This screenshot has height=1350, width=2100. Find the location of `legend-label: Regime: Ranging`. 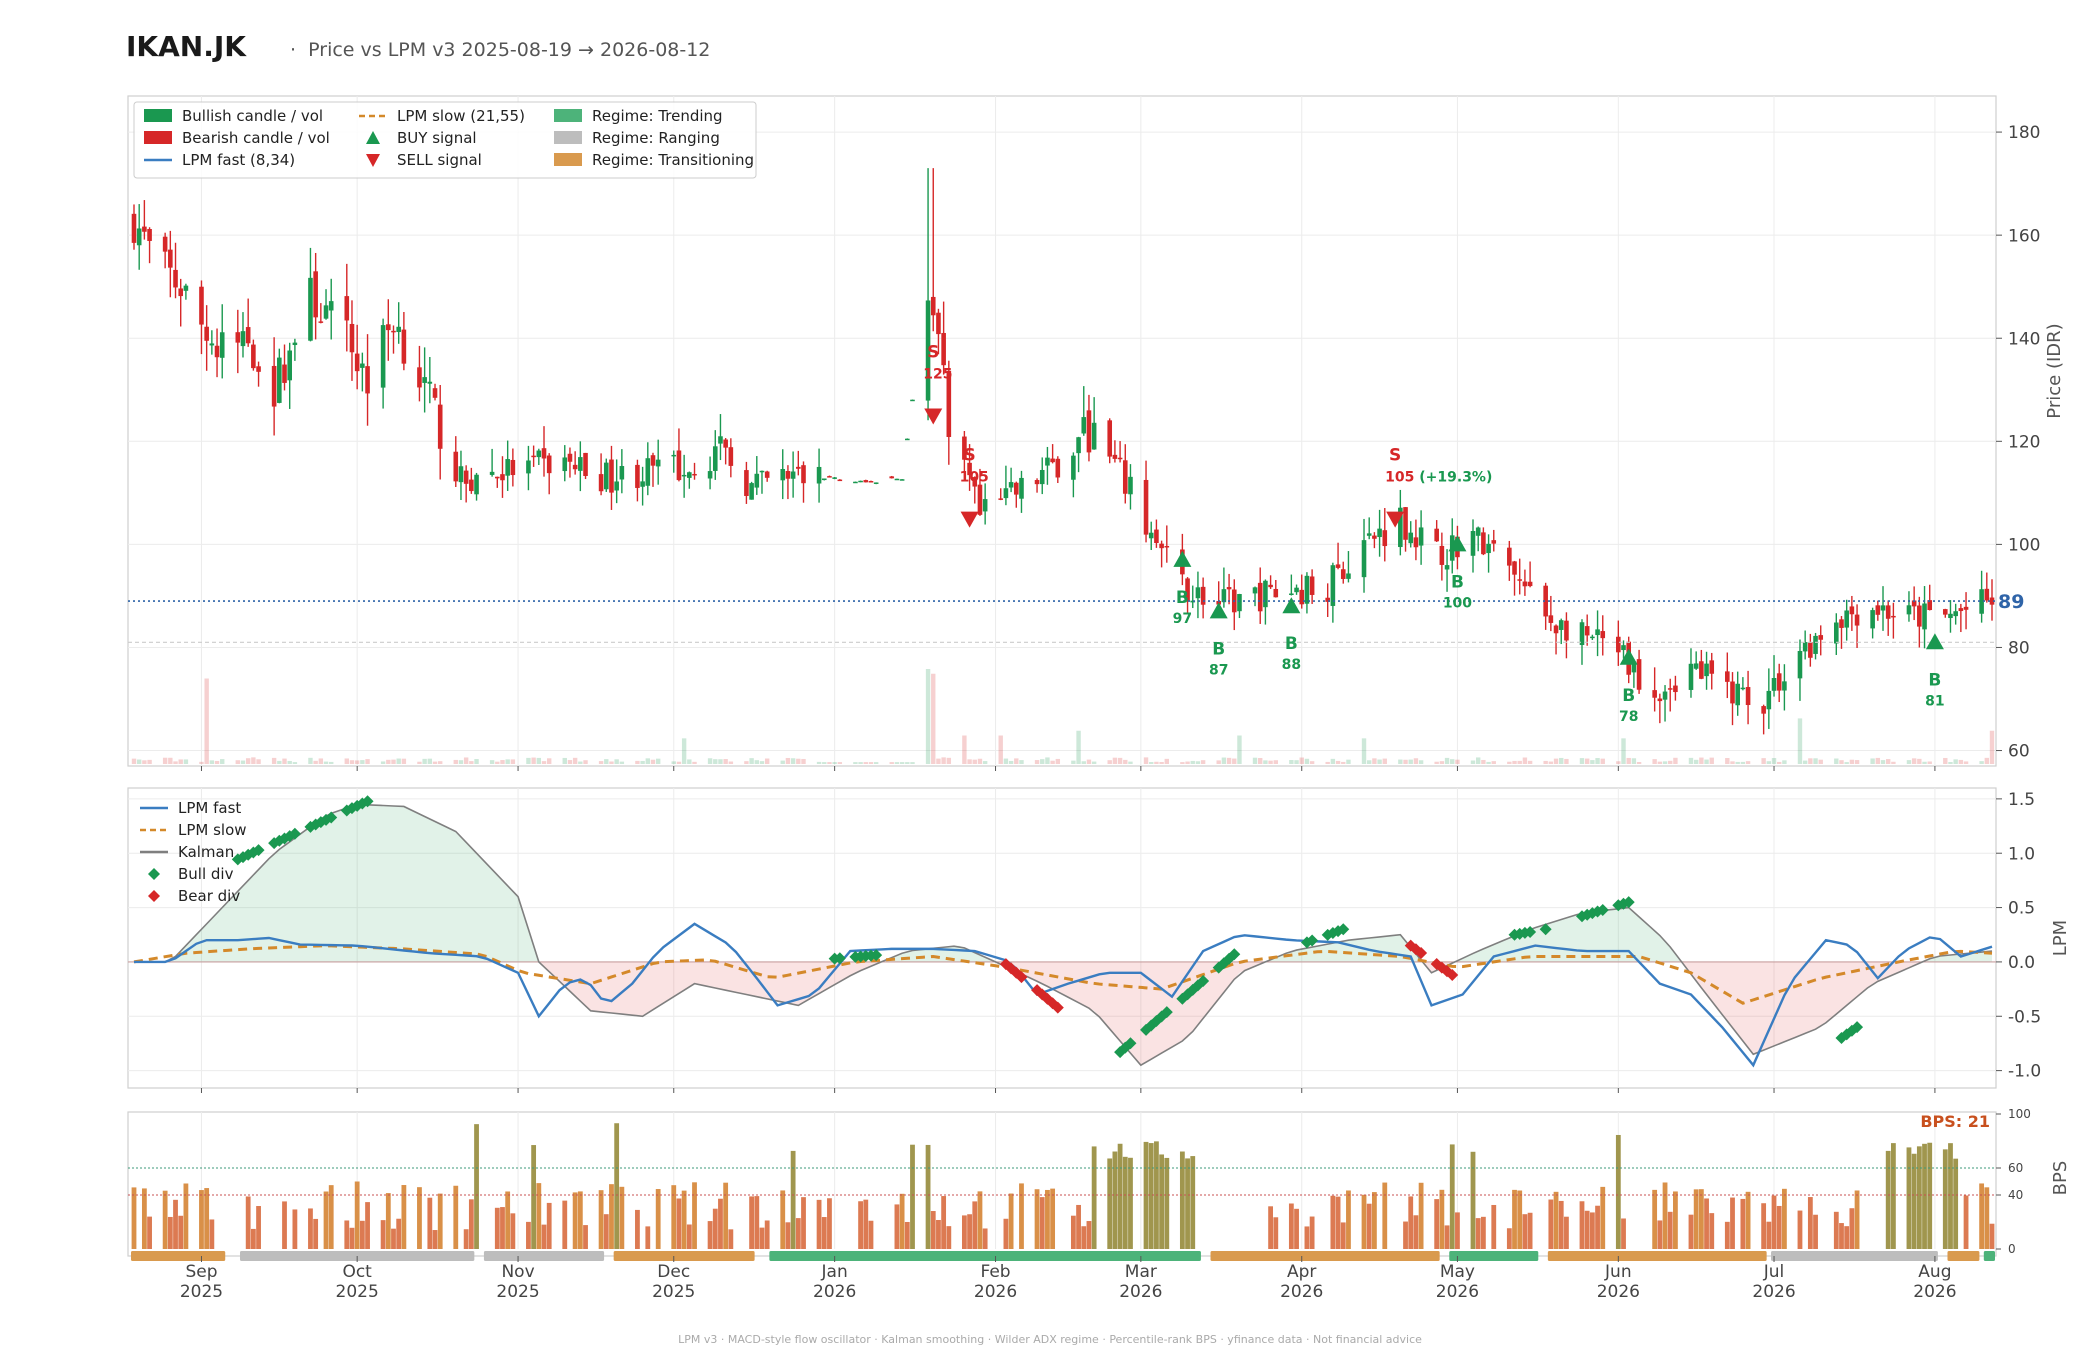

legend-label: Regime: Ranging is located at coordinates (656, 138).